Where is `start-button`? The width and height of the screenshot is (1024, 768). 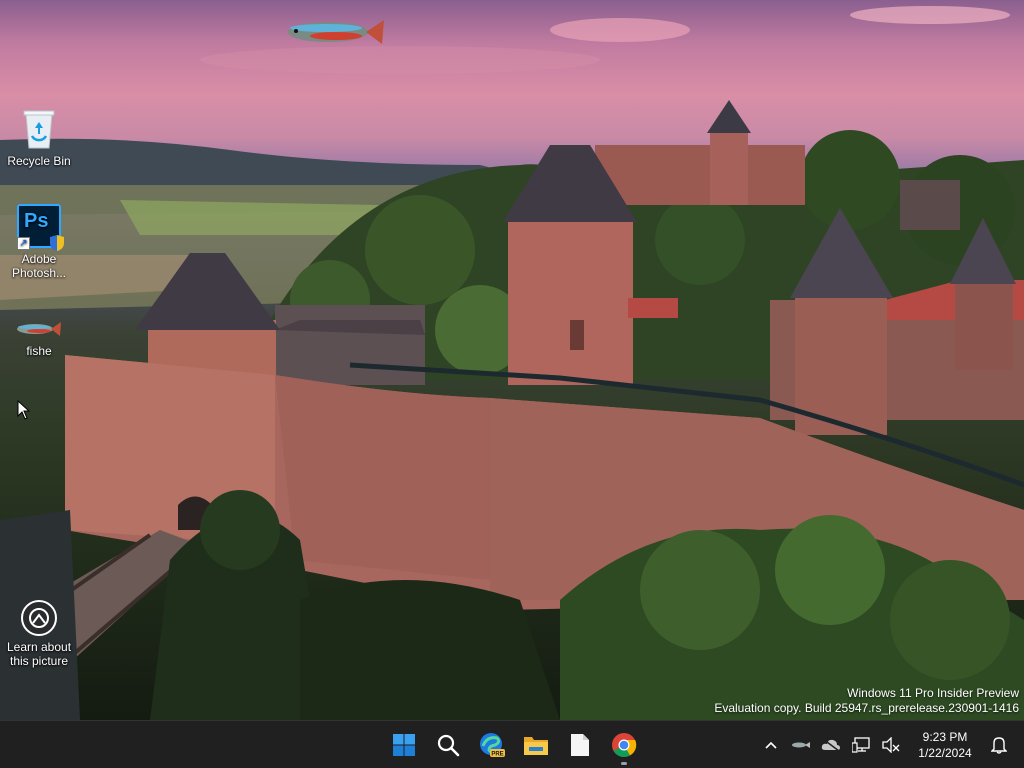
start-button is located at coordinates (404, 744).